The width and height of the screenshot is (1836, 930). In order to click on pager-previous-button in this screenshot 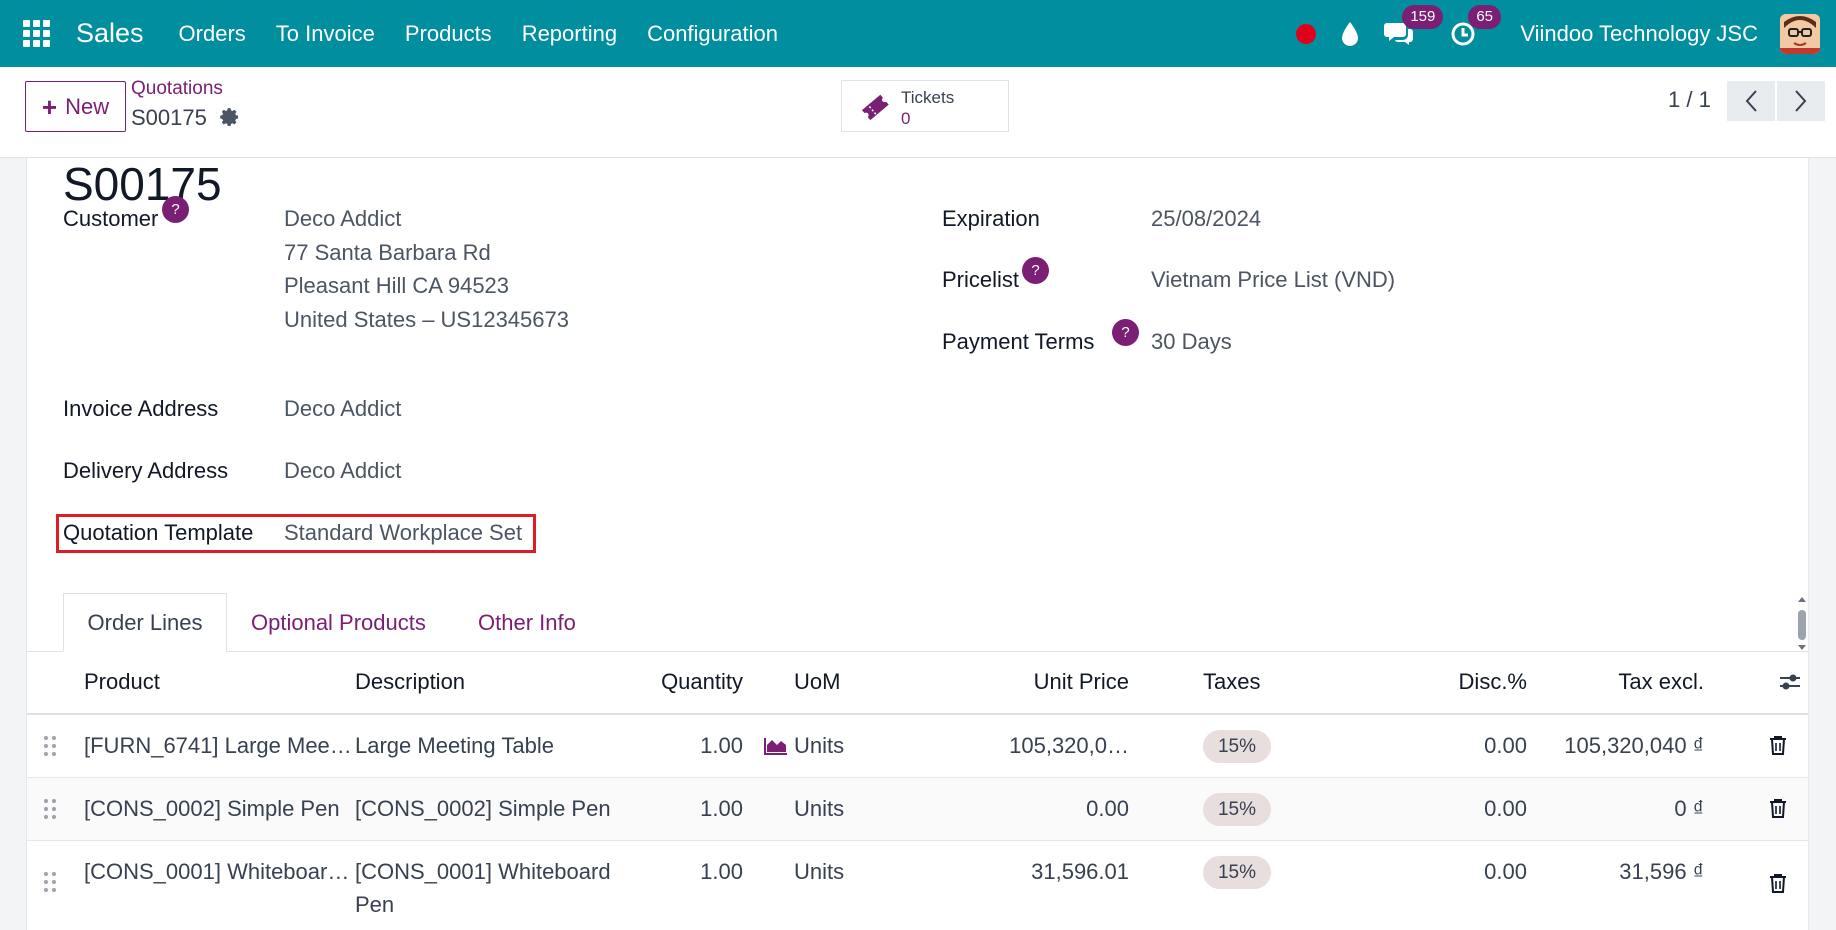, I will do `click(1751, 101)`.